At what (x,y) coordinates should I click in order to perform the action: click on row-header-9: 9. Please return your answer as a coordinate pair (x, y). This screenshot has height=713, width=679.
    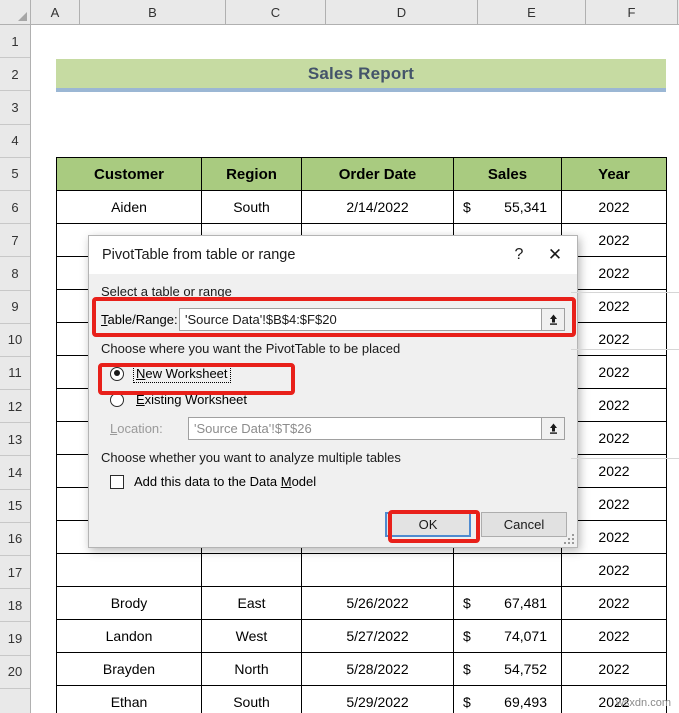
    Looking at the image, I should click on (15, 307).